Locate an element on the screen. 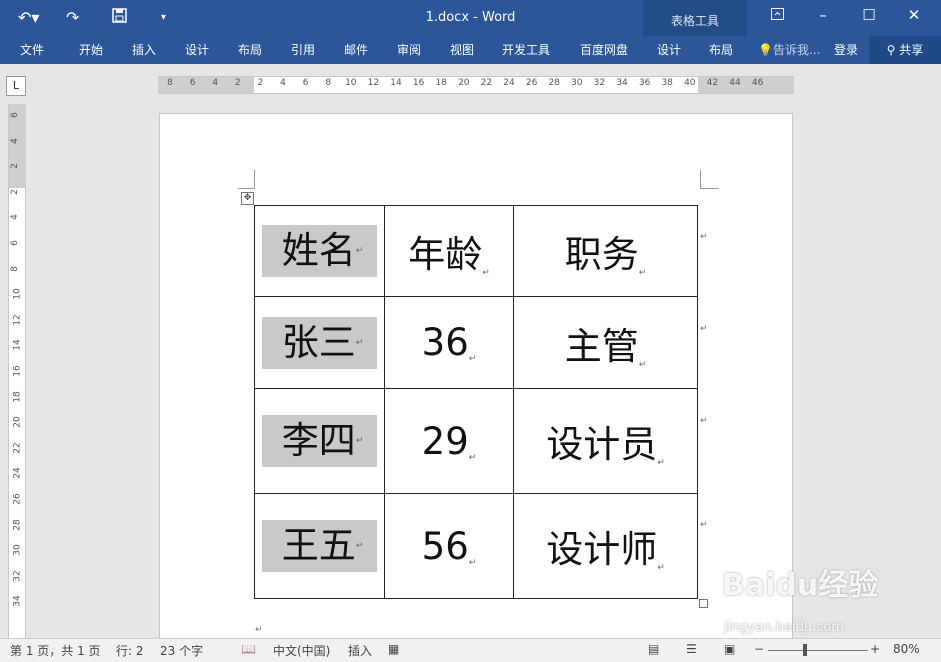  insert-mode: 插入 is located at coordinates (360, 650).